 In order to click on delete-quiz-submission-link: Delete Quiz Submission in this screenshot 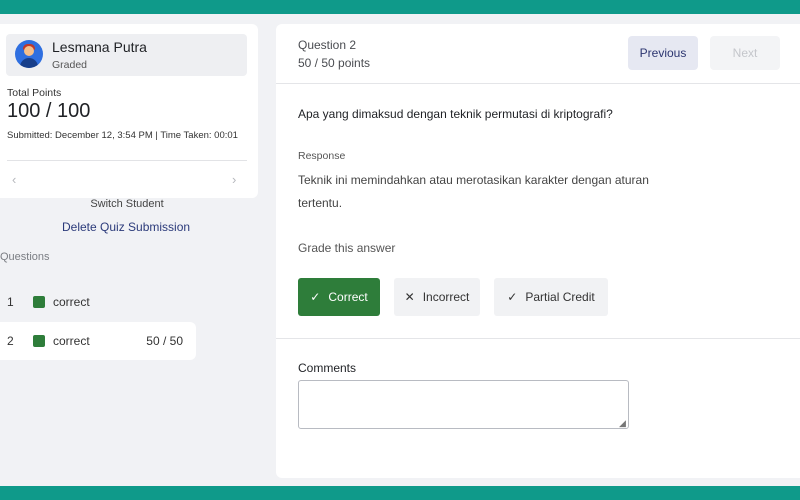, I will do `click(126, 227)`.